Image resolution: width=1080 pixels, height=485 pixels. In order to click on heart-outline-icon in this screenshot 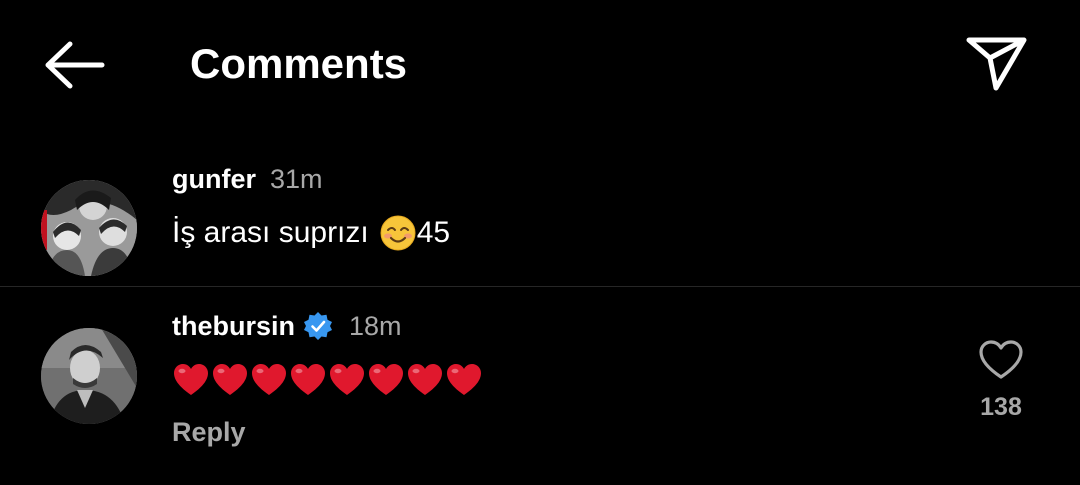, I will do `click(1001, 360)`.